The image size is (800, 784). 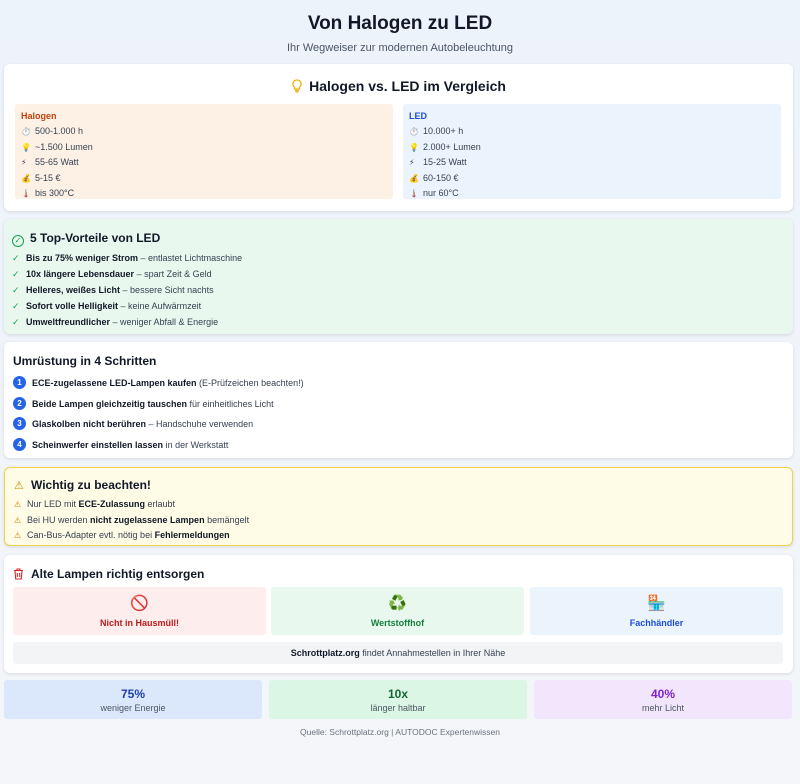 I want to click on step-text: für einheitliches Licht, so click(x=230, y=403).